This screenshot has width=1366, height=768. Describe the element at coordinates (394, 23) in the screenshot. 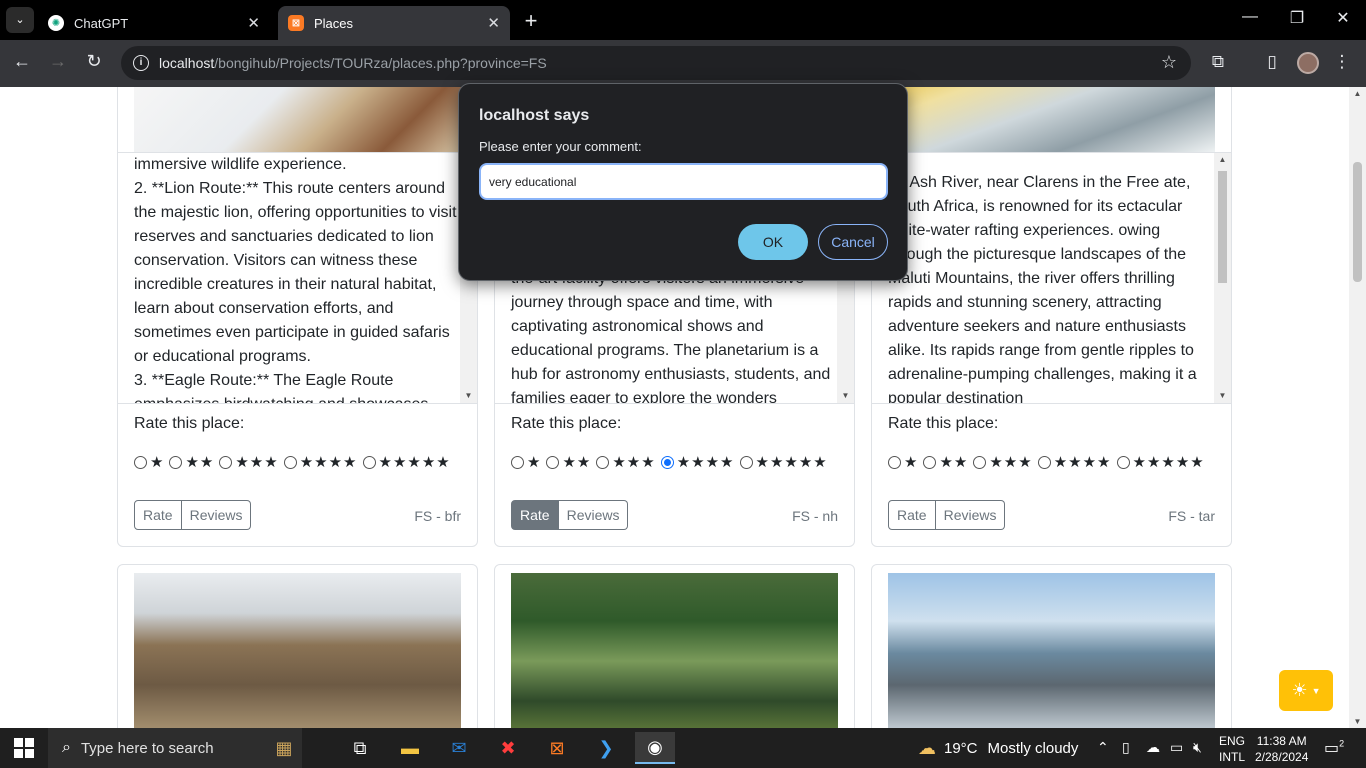

I see `tab-places: ⊠ Places ✕` at that location.